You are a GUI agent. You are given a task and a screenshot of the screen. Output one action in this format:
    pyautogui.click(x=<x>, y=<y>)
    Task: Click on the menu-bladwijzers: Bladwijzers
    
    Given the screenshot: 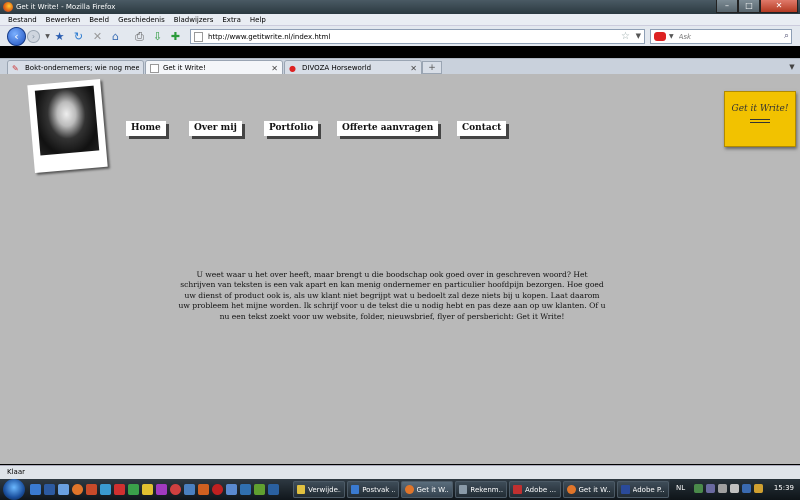 What is the action you would take?
    pyautogui.click(x=194, y=20)
    